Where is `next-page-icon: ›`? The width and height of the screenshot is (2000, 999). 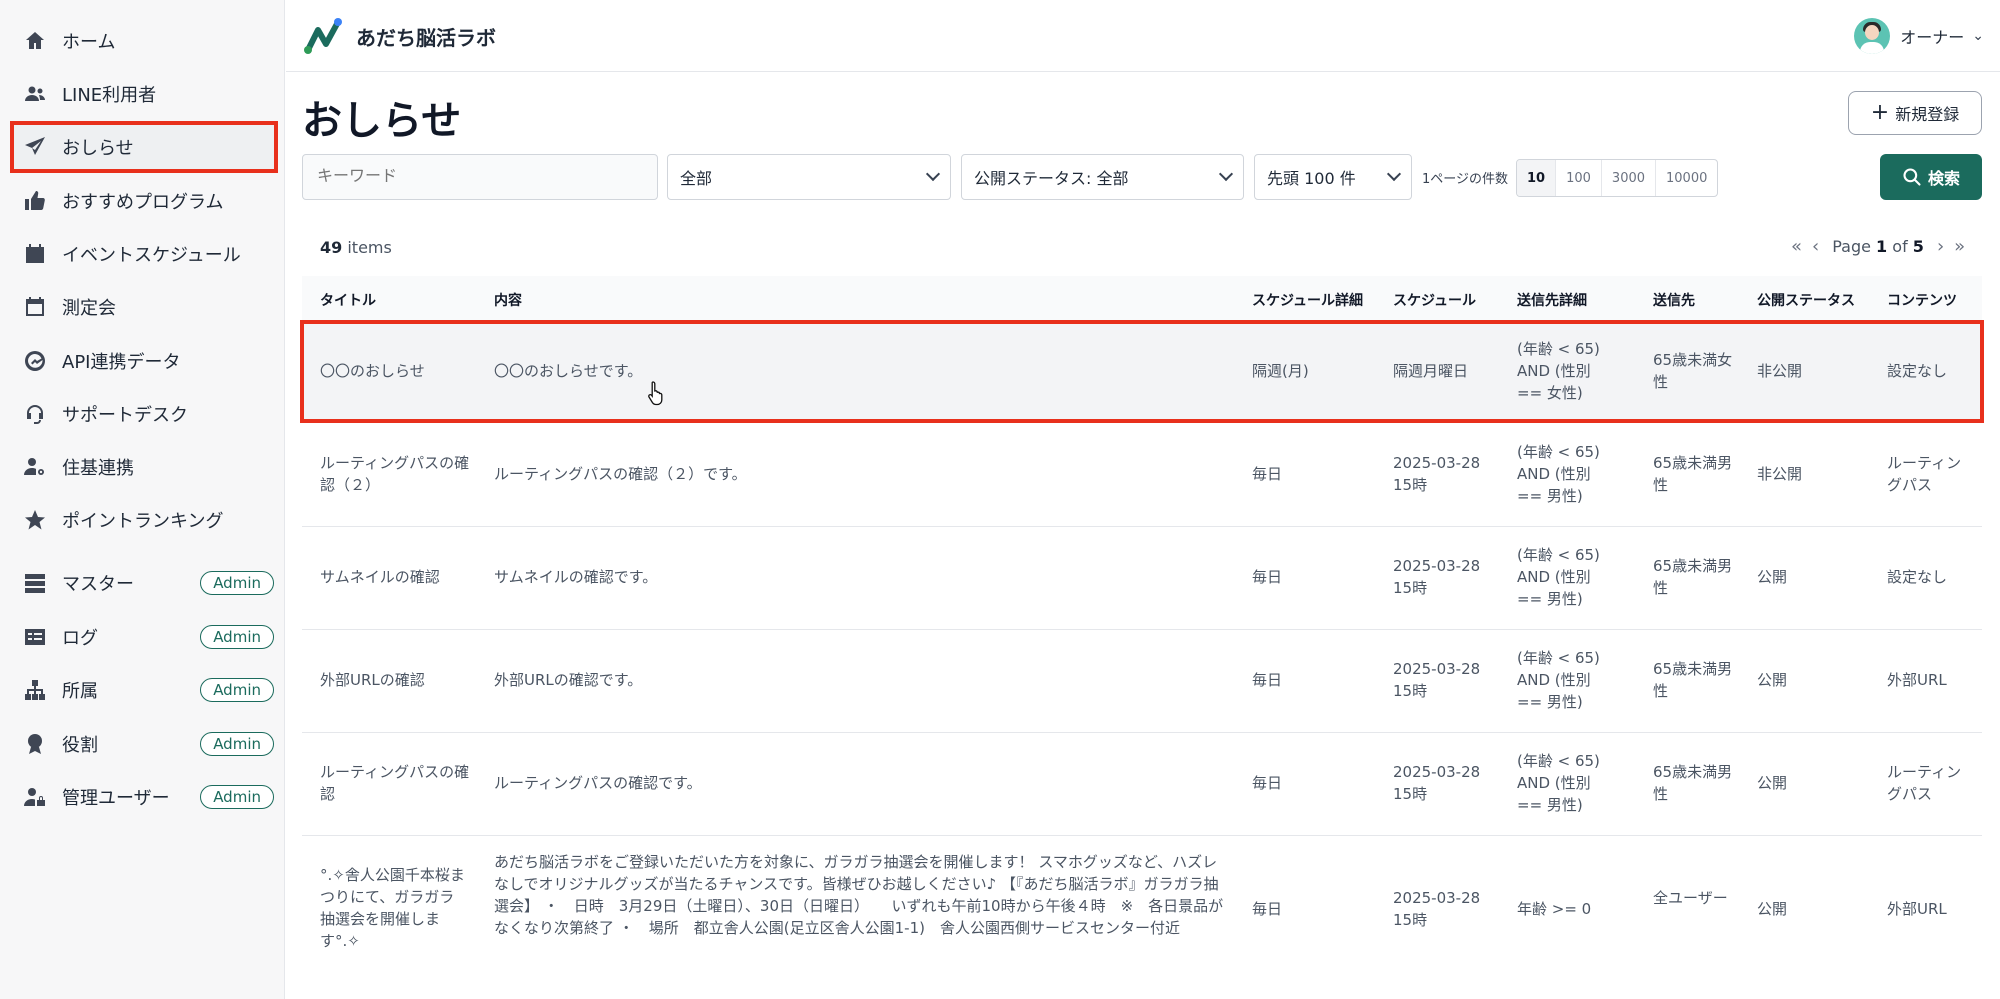
next-page-icon: › is located at coordinates (1940, 246).